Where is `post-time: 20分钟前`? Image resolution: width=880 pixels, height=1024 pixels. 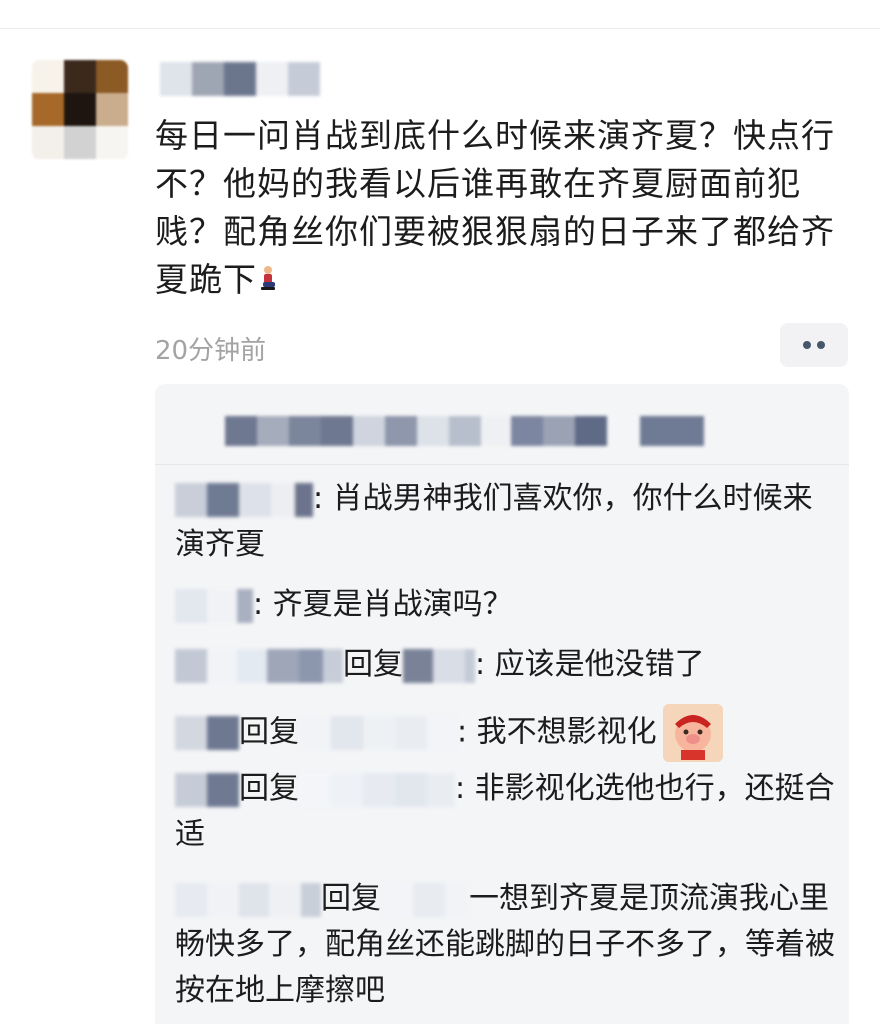 post-time: 20分钟前 is located at coordinates (211, 351).